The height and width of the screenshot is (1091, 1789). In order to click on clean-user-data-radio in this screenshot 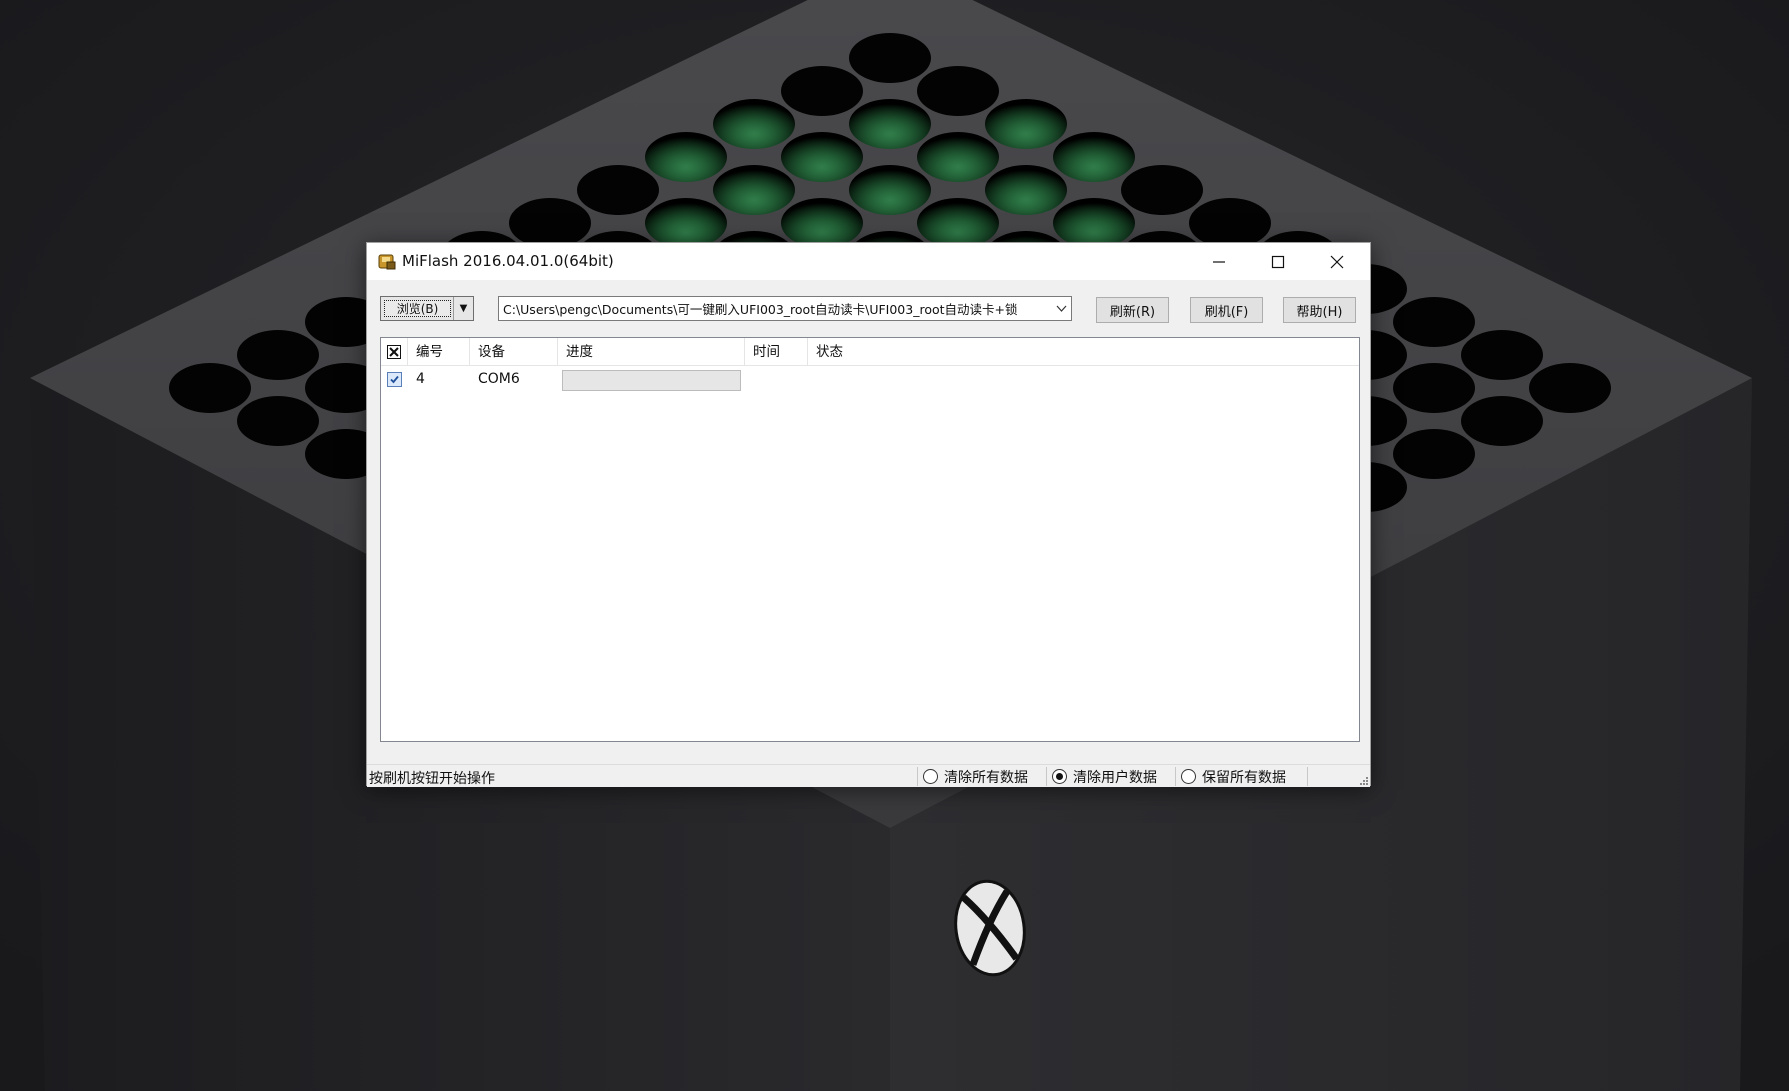, I will do `click(1059, 776)`.